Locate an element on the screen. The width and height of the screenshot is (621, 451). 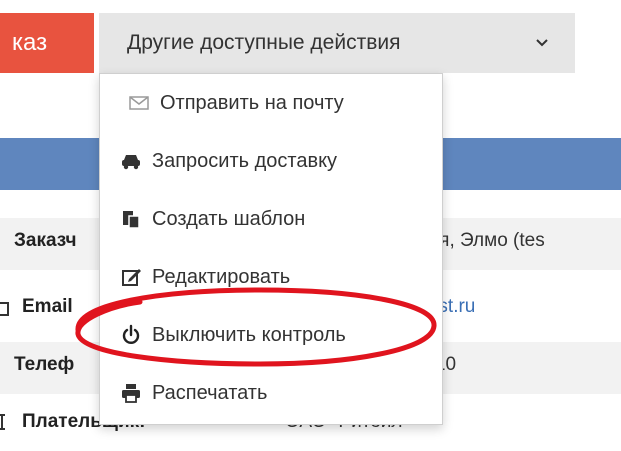
menu-item-label: Выключить контроль is located at coordinates (249, 334).